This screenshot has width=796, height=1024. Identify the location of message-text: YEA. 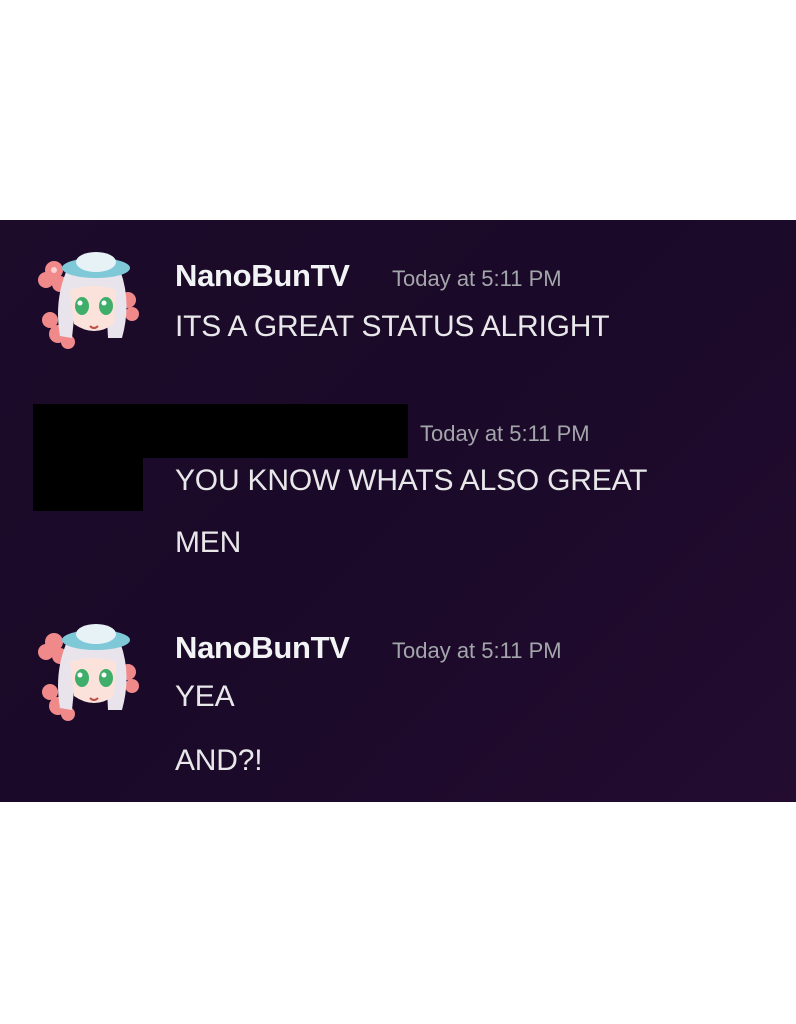
(205, 696).